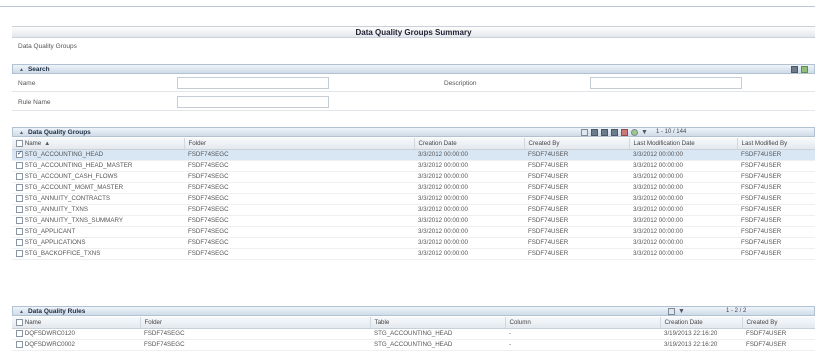 The width and height of the screenshot is (815, 364). What do you see at coordinates (413, 83) in the screenshot?
I see `search-row-name: Name Description` at bounding box center [413, 83].